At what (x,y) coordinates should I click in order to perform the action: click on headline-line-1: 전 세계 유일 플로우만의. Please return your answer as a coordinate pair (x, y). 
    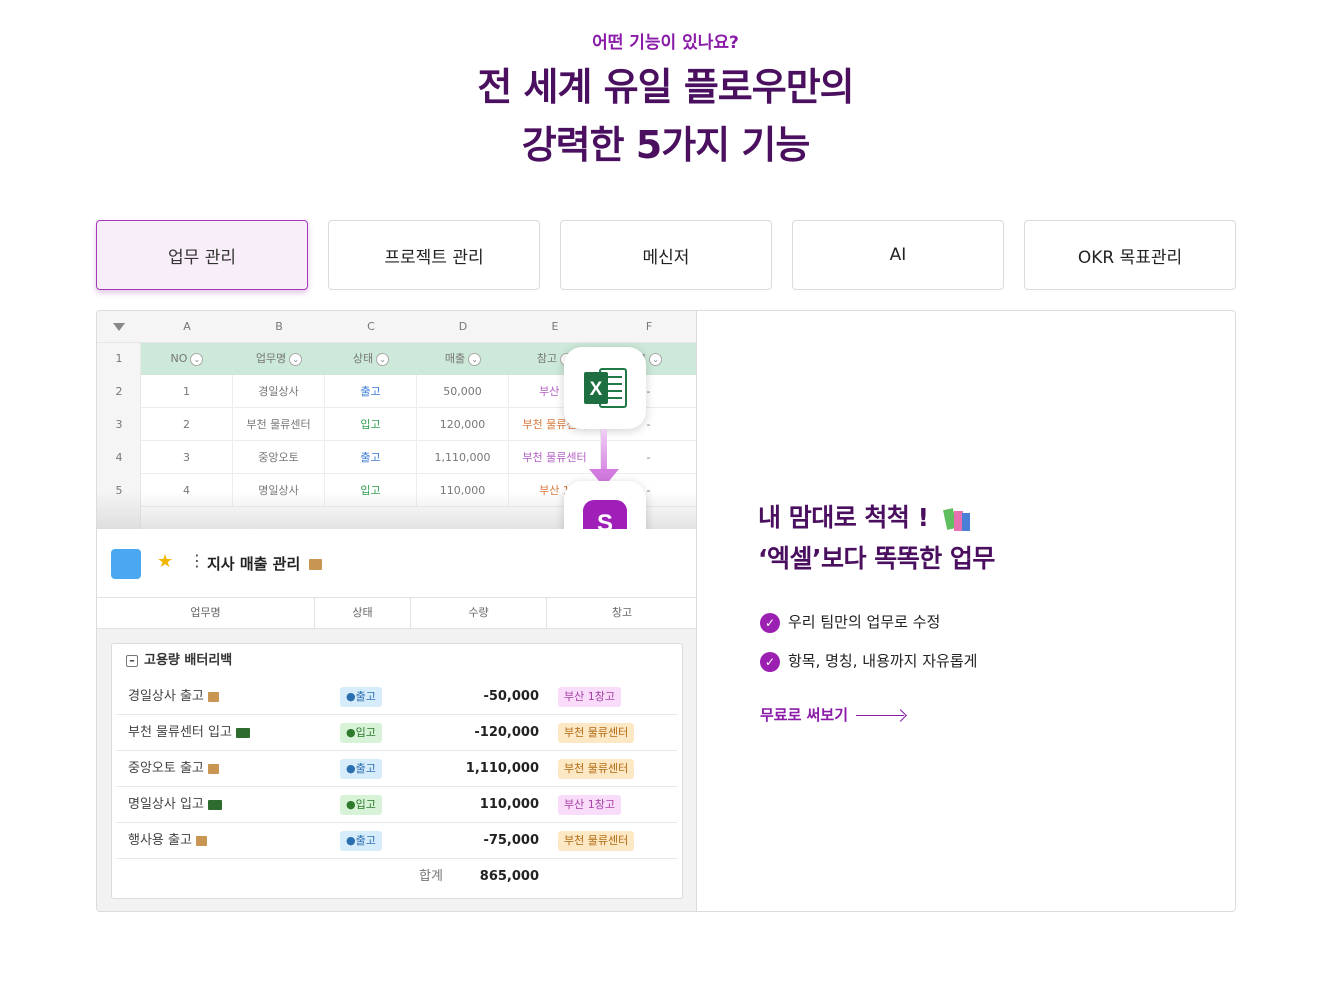
    Looking at the image, I should click on (665, 87).